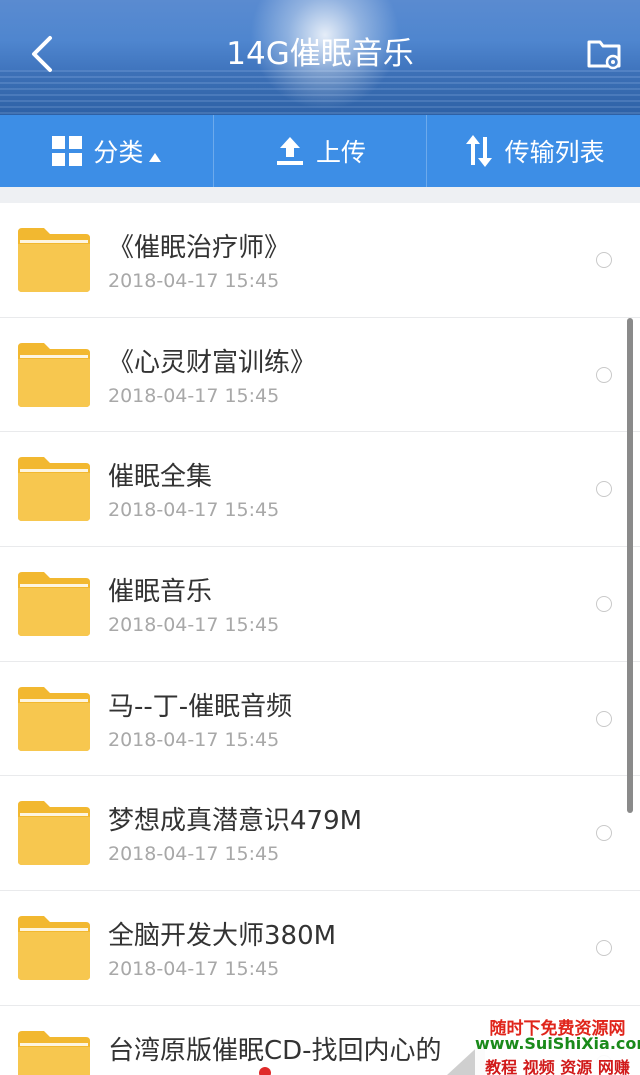 The width and height of the screenshot is (640, 1075). I want to click on upload-button: 上传, so click(319, 151).